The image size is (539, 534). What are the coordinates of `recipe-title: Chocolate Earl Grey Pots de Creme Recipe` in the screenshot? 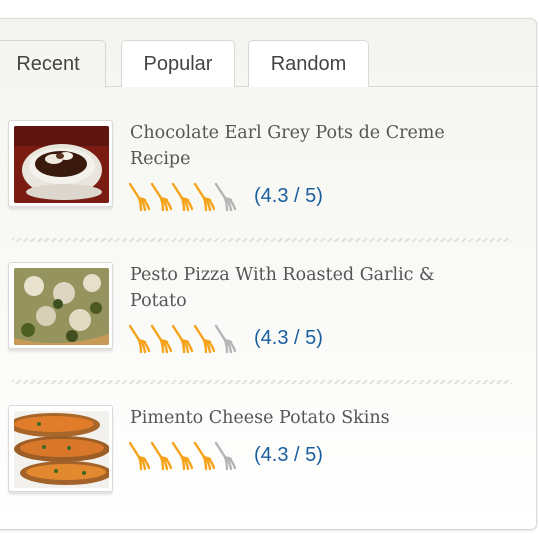 It's located at (310, 146).